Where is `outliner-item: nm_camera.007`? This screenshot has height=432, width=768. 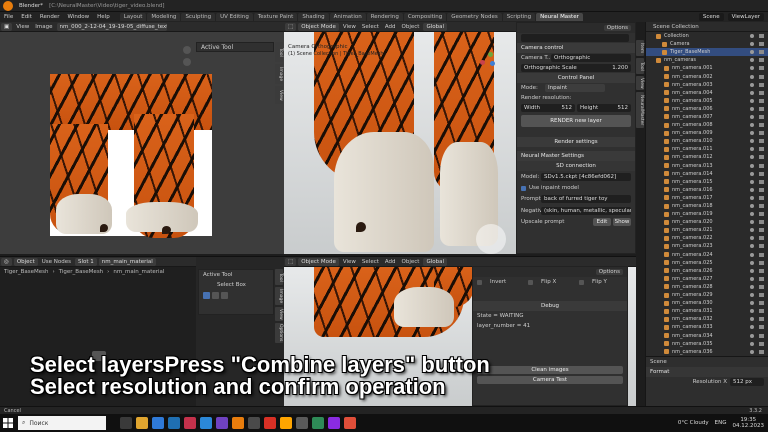
outliner-item: nm_camera.007 is located at coordinates (707, 117).